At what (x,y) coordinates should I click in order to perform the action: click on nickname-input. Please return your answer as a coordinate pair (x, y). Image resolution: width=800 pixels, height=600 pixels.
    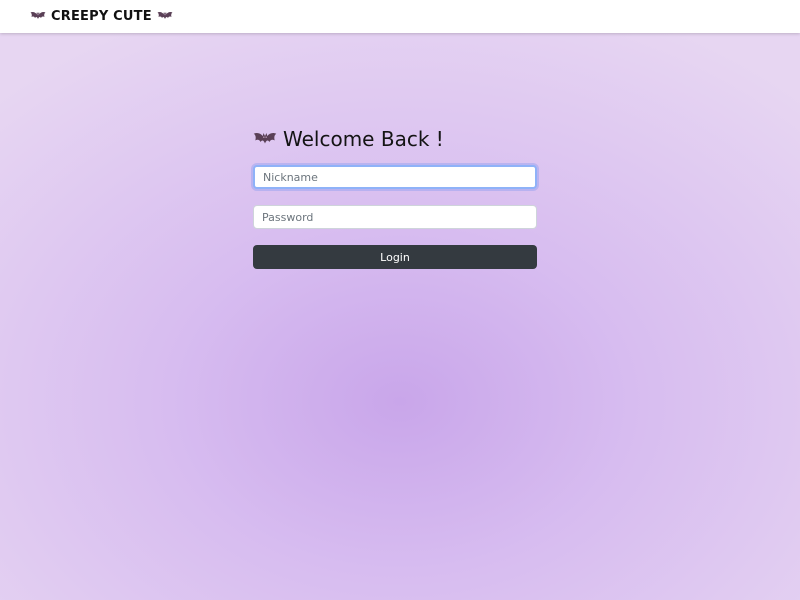
    Looking at the image, I should click on (395, 177).